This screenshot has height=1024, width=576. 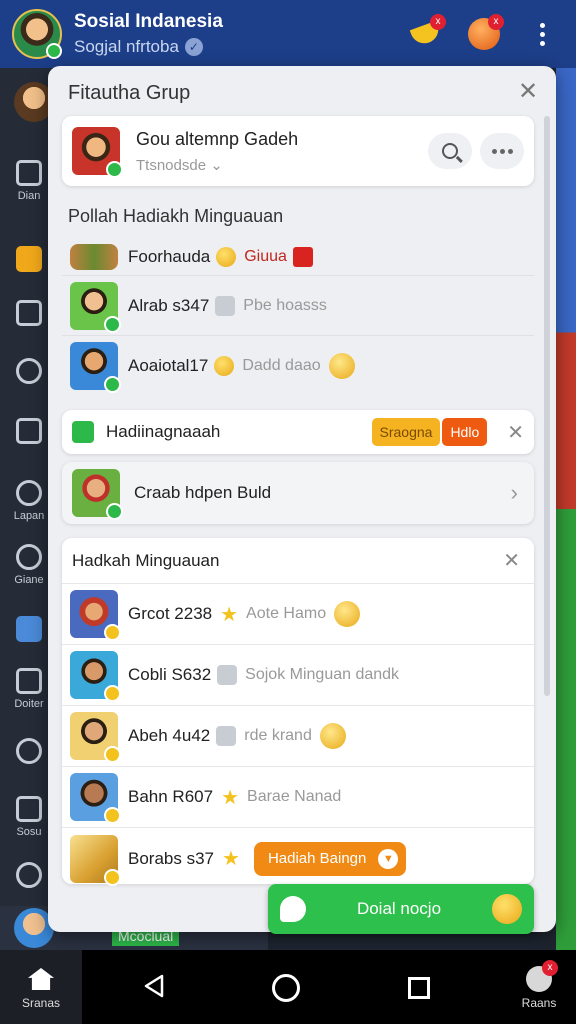 I want to click on notification-badge: x, so click(x=550, y=968).